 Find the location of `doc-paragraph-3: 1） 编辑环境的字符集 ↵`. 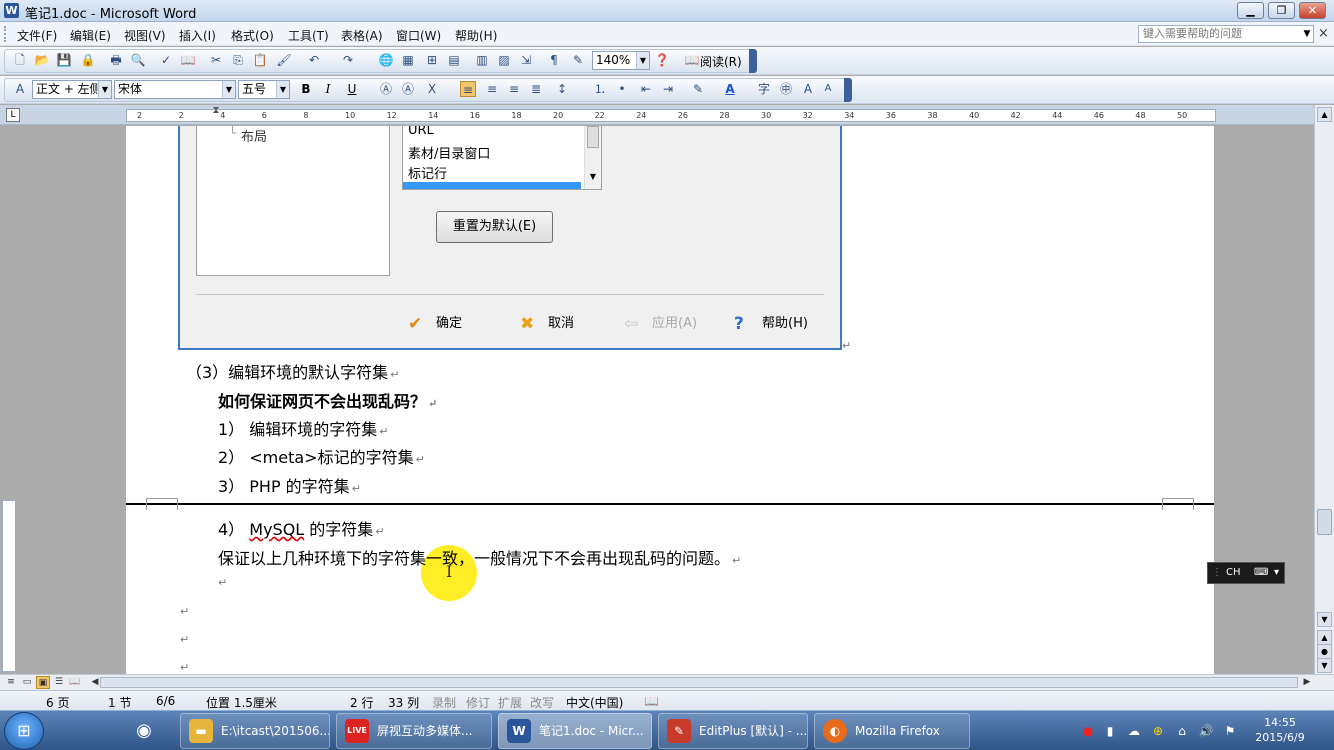

doc-paragraph-3: 1） 编辑环境的字符集 ↵ is located at coordinates (303, 428).